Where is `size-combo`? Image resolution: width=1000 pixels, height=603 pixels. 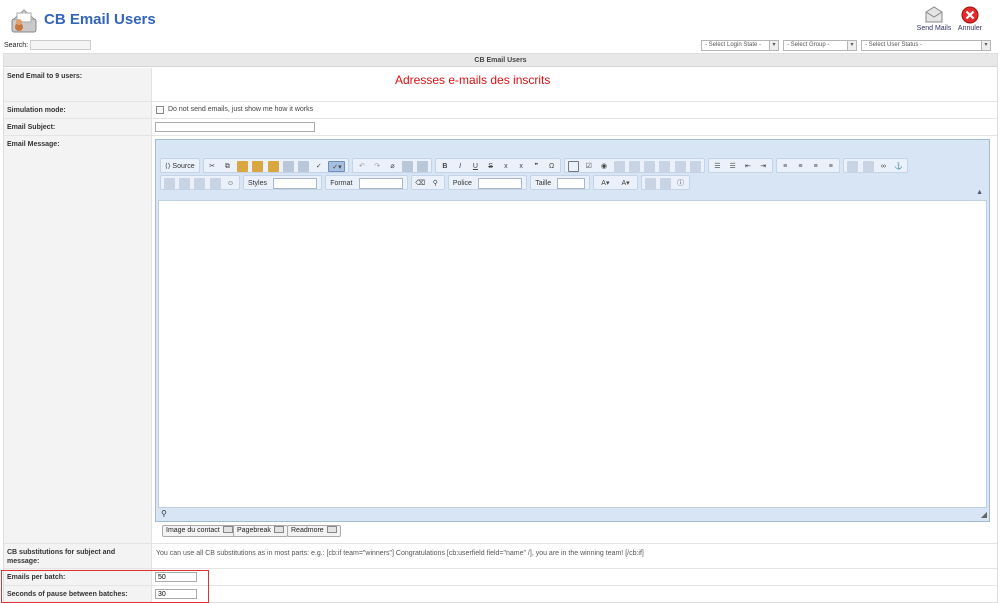 size-combo is located at coordinates (571, 183).